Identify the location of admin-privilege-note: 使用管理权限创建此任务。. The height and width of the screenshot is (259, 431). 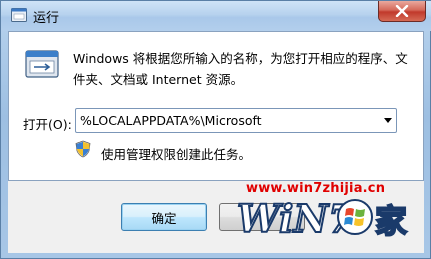
(176, 154).